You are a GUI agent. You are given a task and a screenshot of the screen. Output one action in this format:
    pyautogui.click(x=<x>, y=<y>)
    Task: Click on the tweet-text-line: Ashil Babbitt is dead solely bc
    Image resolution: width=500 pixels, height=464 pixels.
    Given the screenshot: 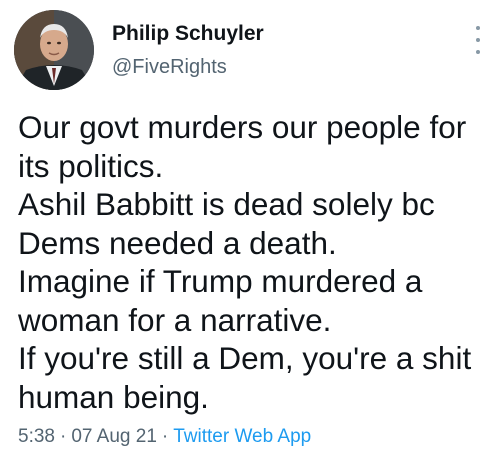 What is the action you would take?
    pyautogui.click(x=226, y=204)
    